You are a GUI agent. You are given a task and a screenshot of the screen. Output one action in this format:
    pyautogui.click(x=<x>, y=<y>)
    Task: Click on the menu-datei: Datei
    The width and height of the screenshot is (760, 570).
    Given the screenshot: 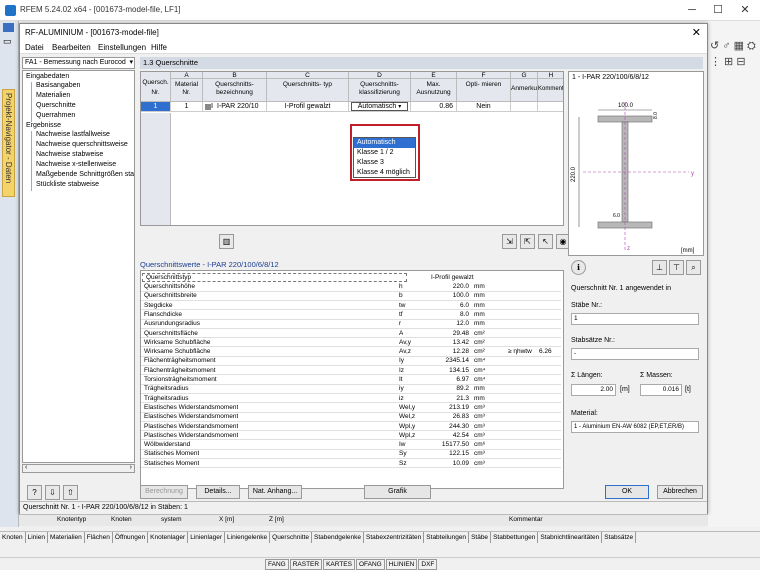 What is the action you would take?
    pyautogui.click(x=34, y=47)
    